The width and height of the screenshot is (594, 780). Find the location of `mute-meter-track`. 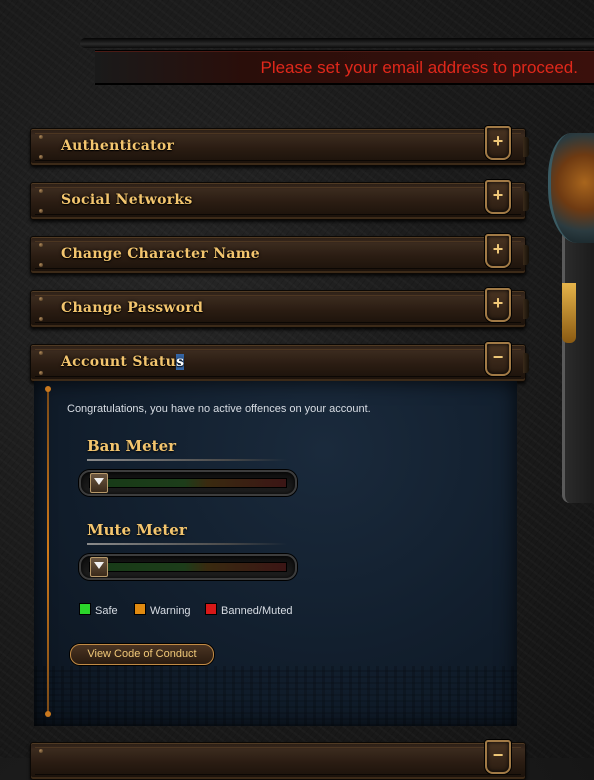

mute-meter-track is located at coordinates (188, 567).